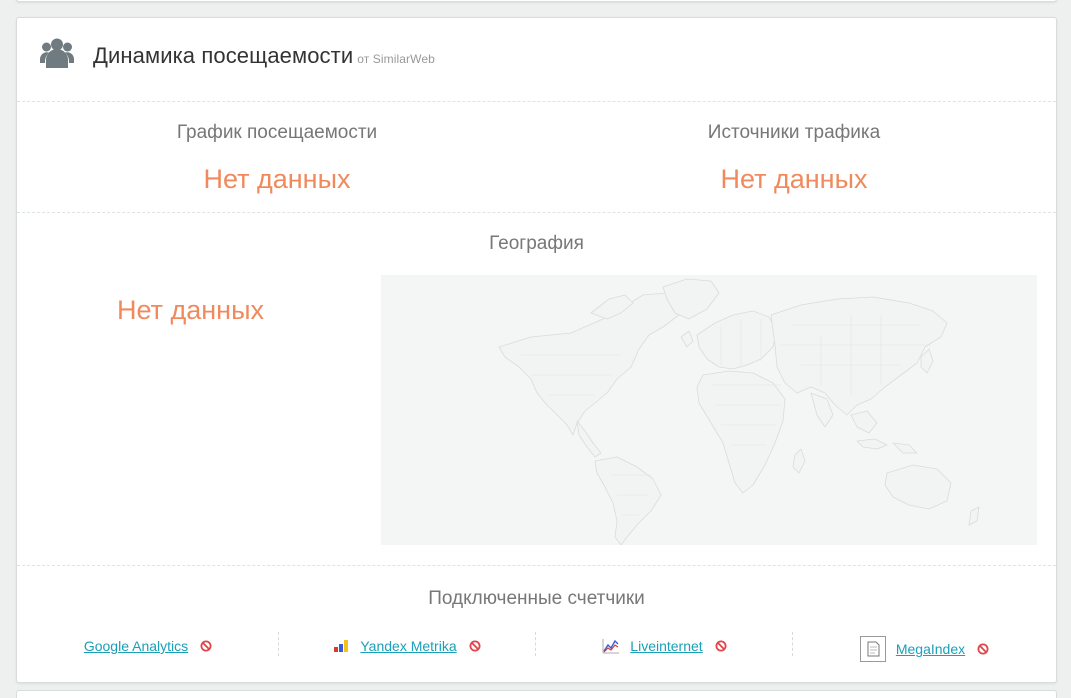  Describe the element at coordinates (536, 60) in the screenshot. I see `card-header: Динамика посещаемости от SimilarWeb` at that location.